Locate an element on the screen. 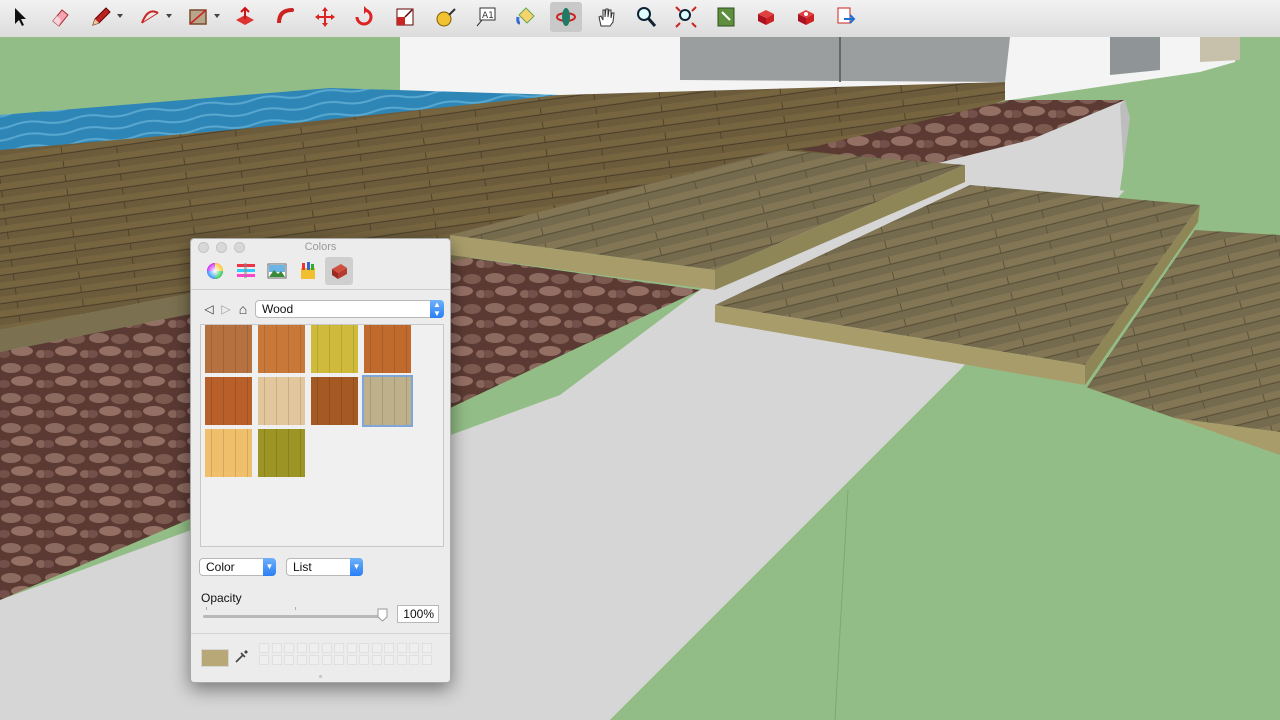  zoom-extents-icon is located at coordinates (686, 17).